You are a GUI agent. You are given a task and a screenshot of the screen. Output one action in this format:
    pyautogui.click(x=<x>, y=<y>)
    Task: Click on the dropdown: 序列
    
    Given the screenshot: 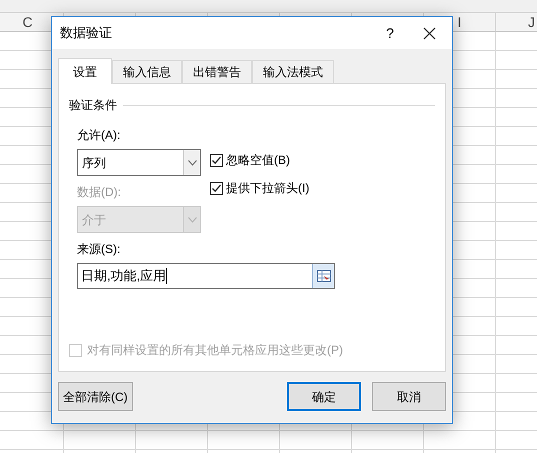 What is the action you would take?
    pyautogui.click(x=139, y=162)
    